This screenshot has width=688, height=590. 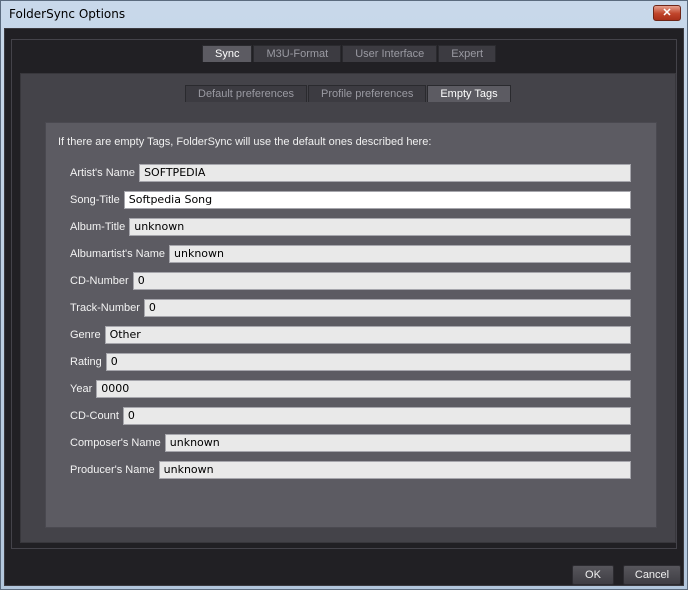 What do you see at coordinates (94, 416) in the screenshot?
I see `field-label: CD-Count` at bounding box center [94, 416].